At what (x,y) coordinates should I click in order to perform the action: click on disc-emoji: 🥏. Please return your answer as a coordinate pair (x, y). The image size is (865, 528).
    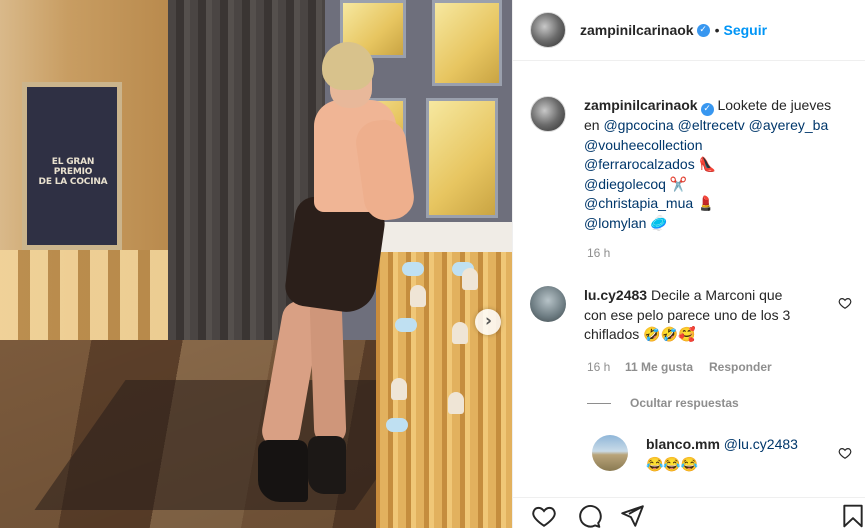
    Looking at the image, I should click on (659, 222).